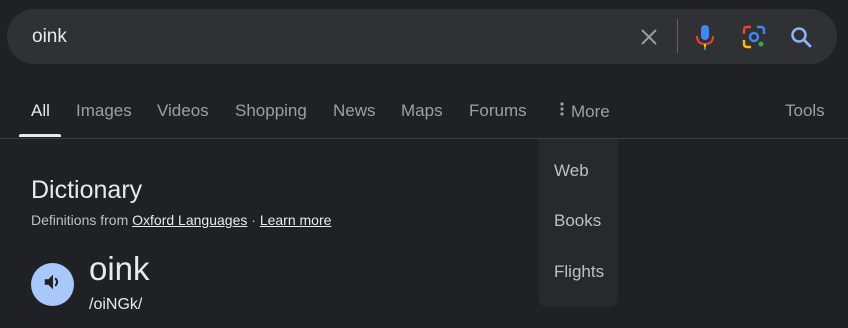 The width and height of the screenshot is (848, 328). What do you see at coordinates (49, 37) in the screenshot?
I see `search-input: oink` at bounding box center [49, 37].